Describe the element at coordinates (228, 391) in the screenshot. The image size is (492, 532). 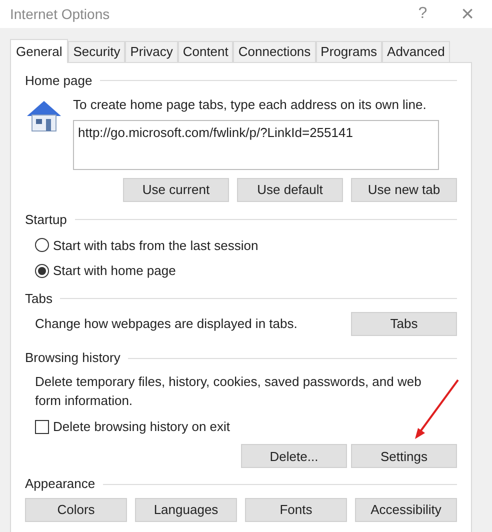
I see `browsing-history-description: Delete temporary files, history, cookies, saved passwords, and web form information.` at that location.